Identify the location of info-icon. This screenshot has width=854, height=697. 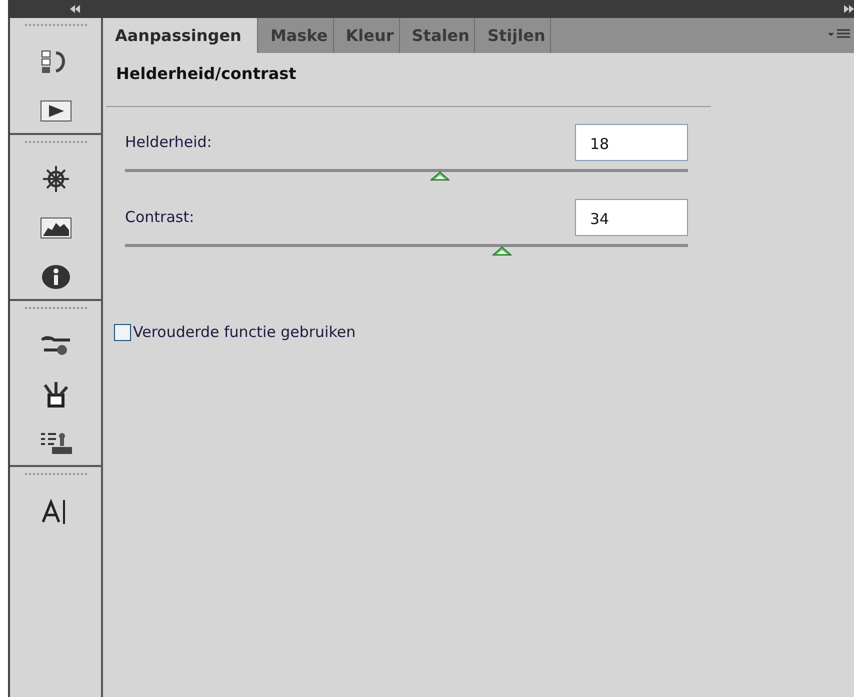
(56, 277).